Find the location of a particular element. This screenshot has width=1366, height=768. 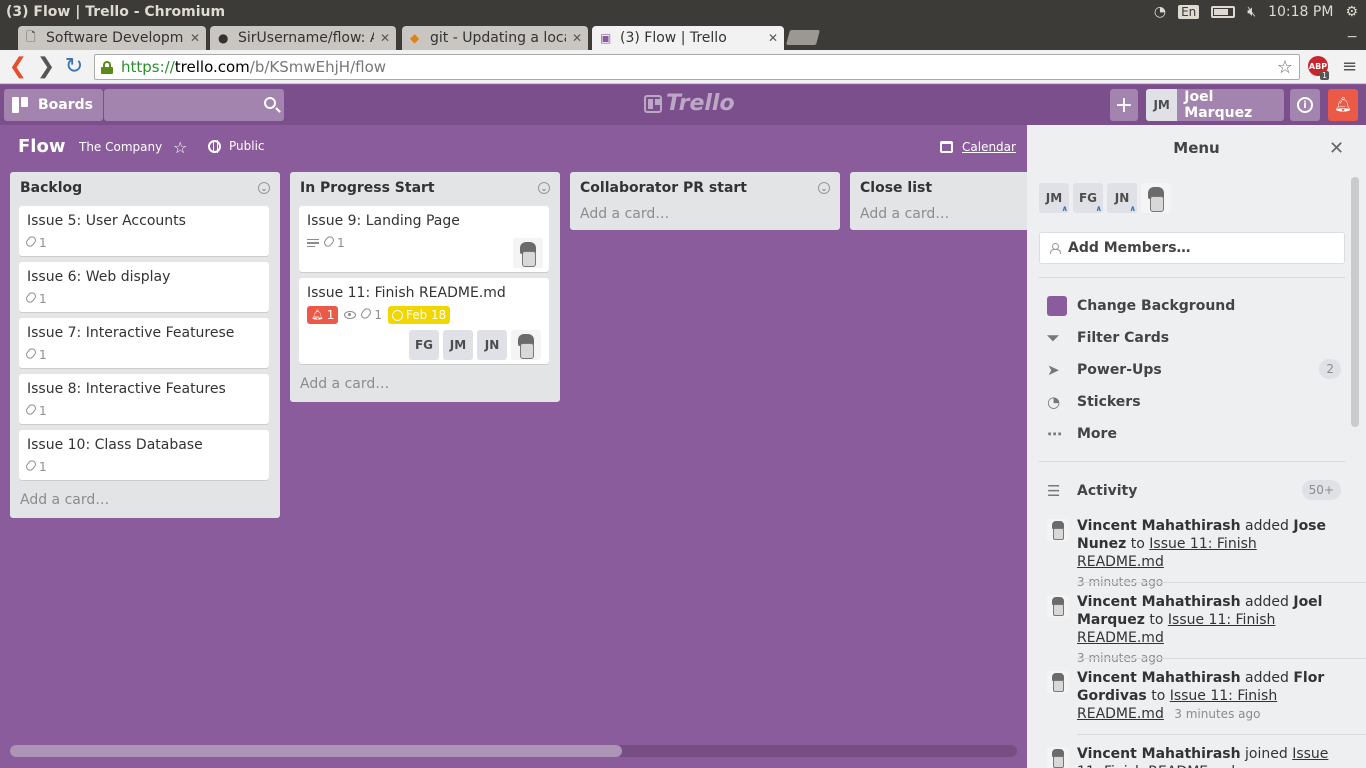

activity-header: ☰ Activity 50+ is located at coordinates (1194, 491).